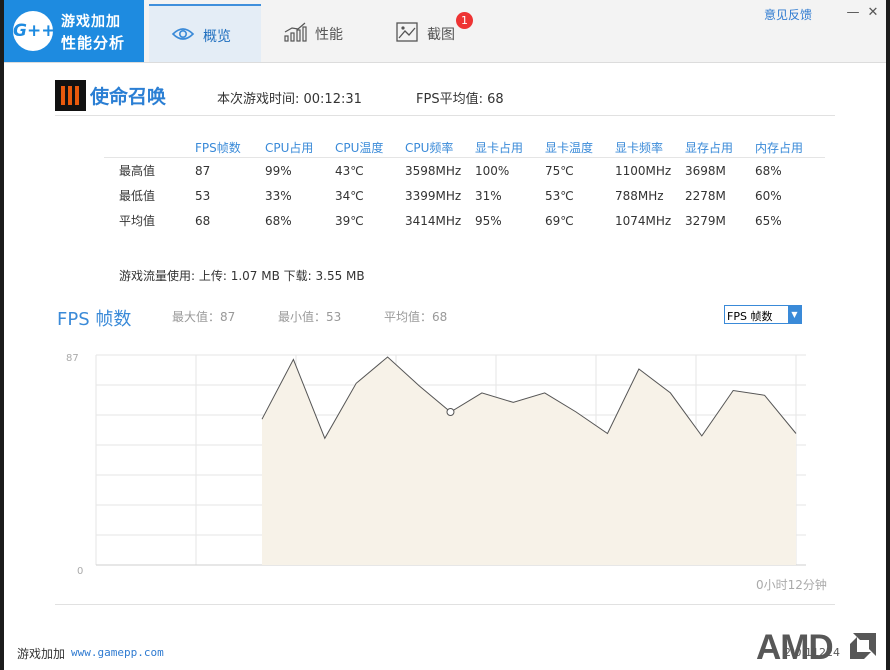 This screenshot has width=890, height=670. Describe the element at coordinates (137, 196) in the screenshot. I see `table-cell: 最低值` at that location.